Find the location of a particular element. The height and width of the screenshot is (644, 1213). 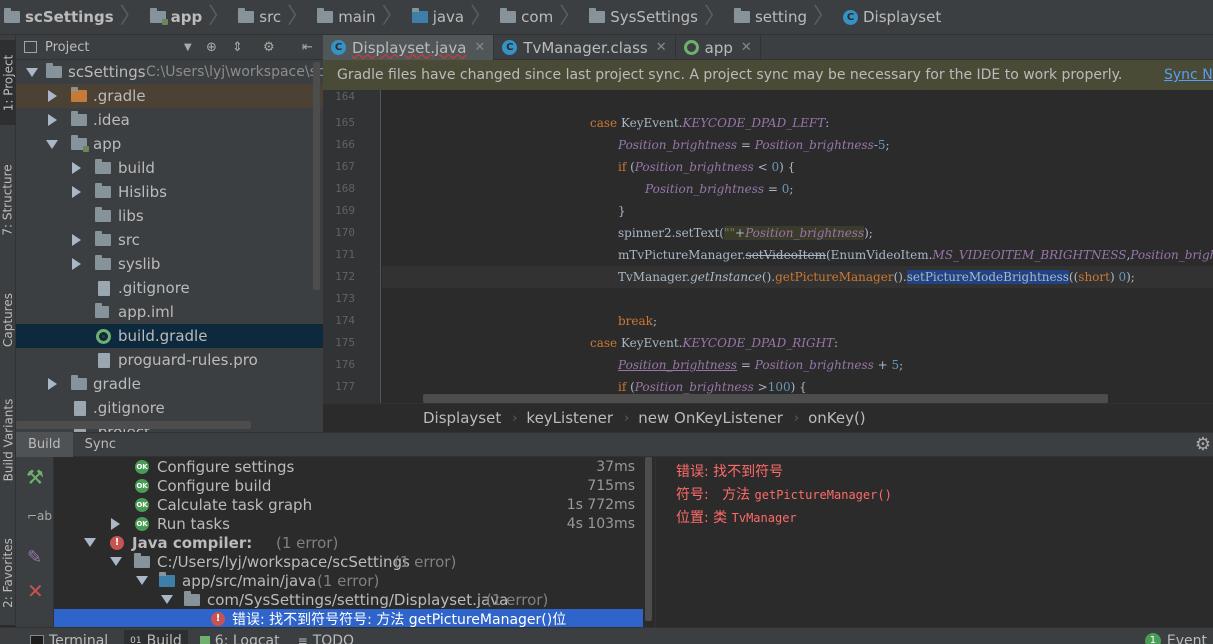

build-step-row: OK Configure build 715ms is located at coordinates (354, 485).